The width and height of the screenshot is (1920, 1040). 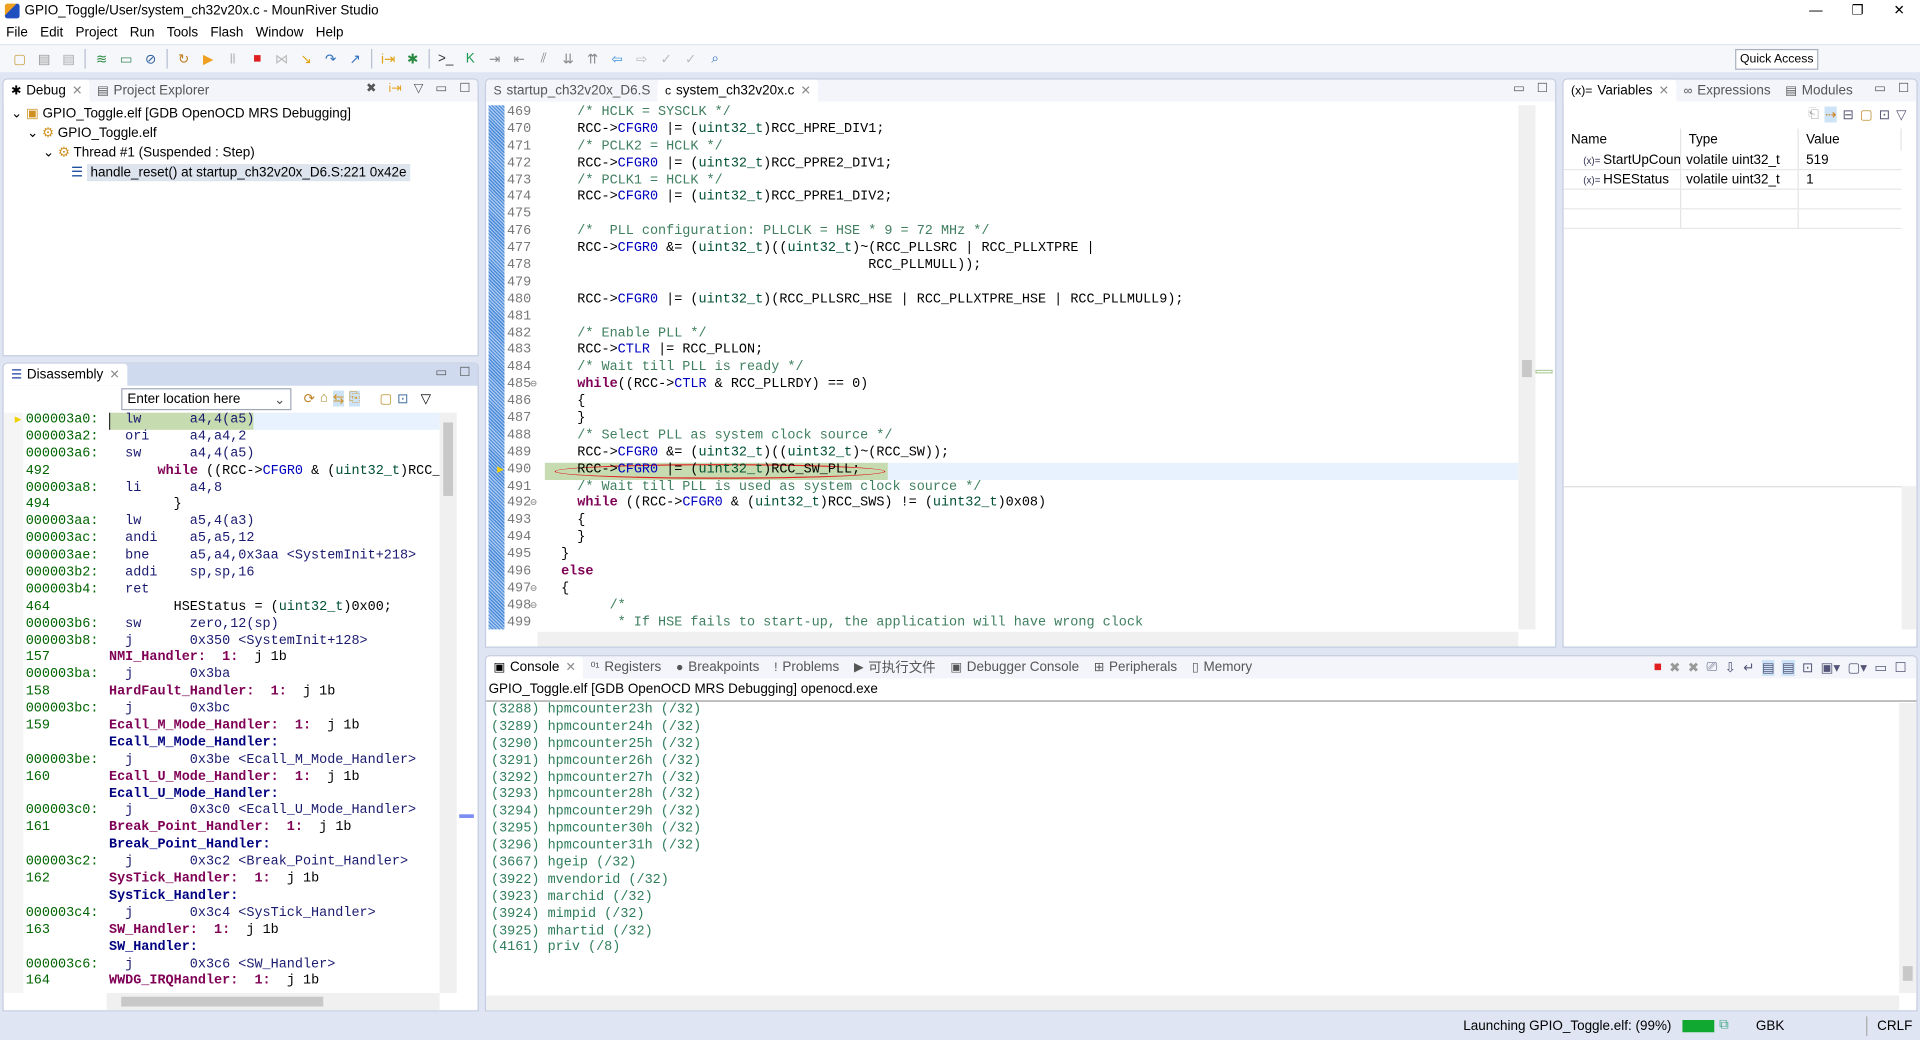 What do you see at coordinates (330, 33) in the screenshot?
I see `menu-help: Help` at bounding box center [330, 33].